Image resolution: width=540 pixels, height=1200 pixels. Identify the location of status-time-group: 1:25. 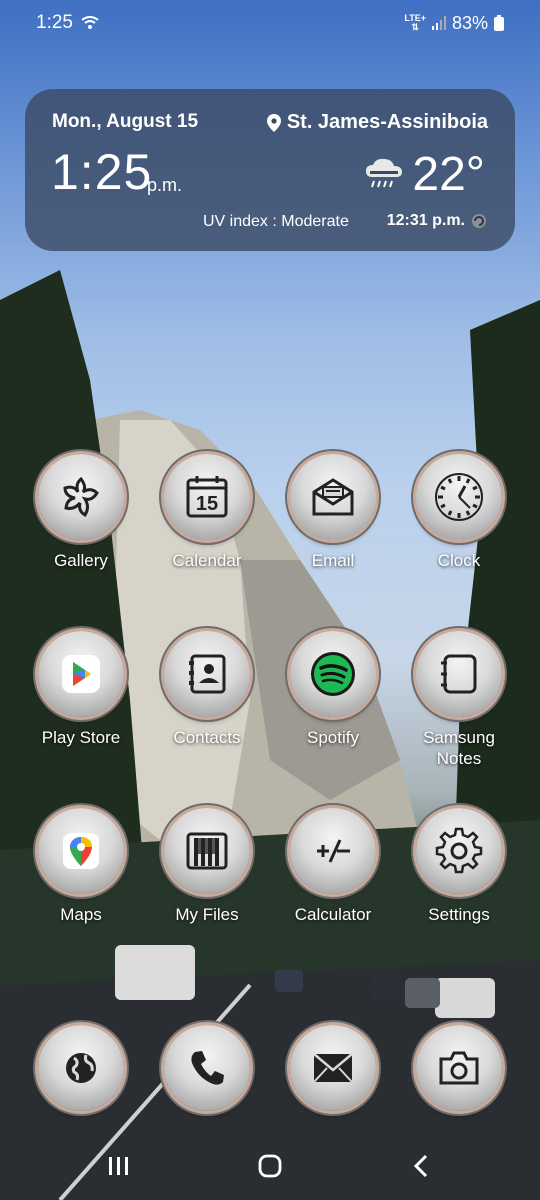
(67, 23).